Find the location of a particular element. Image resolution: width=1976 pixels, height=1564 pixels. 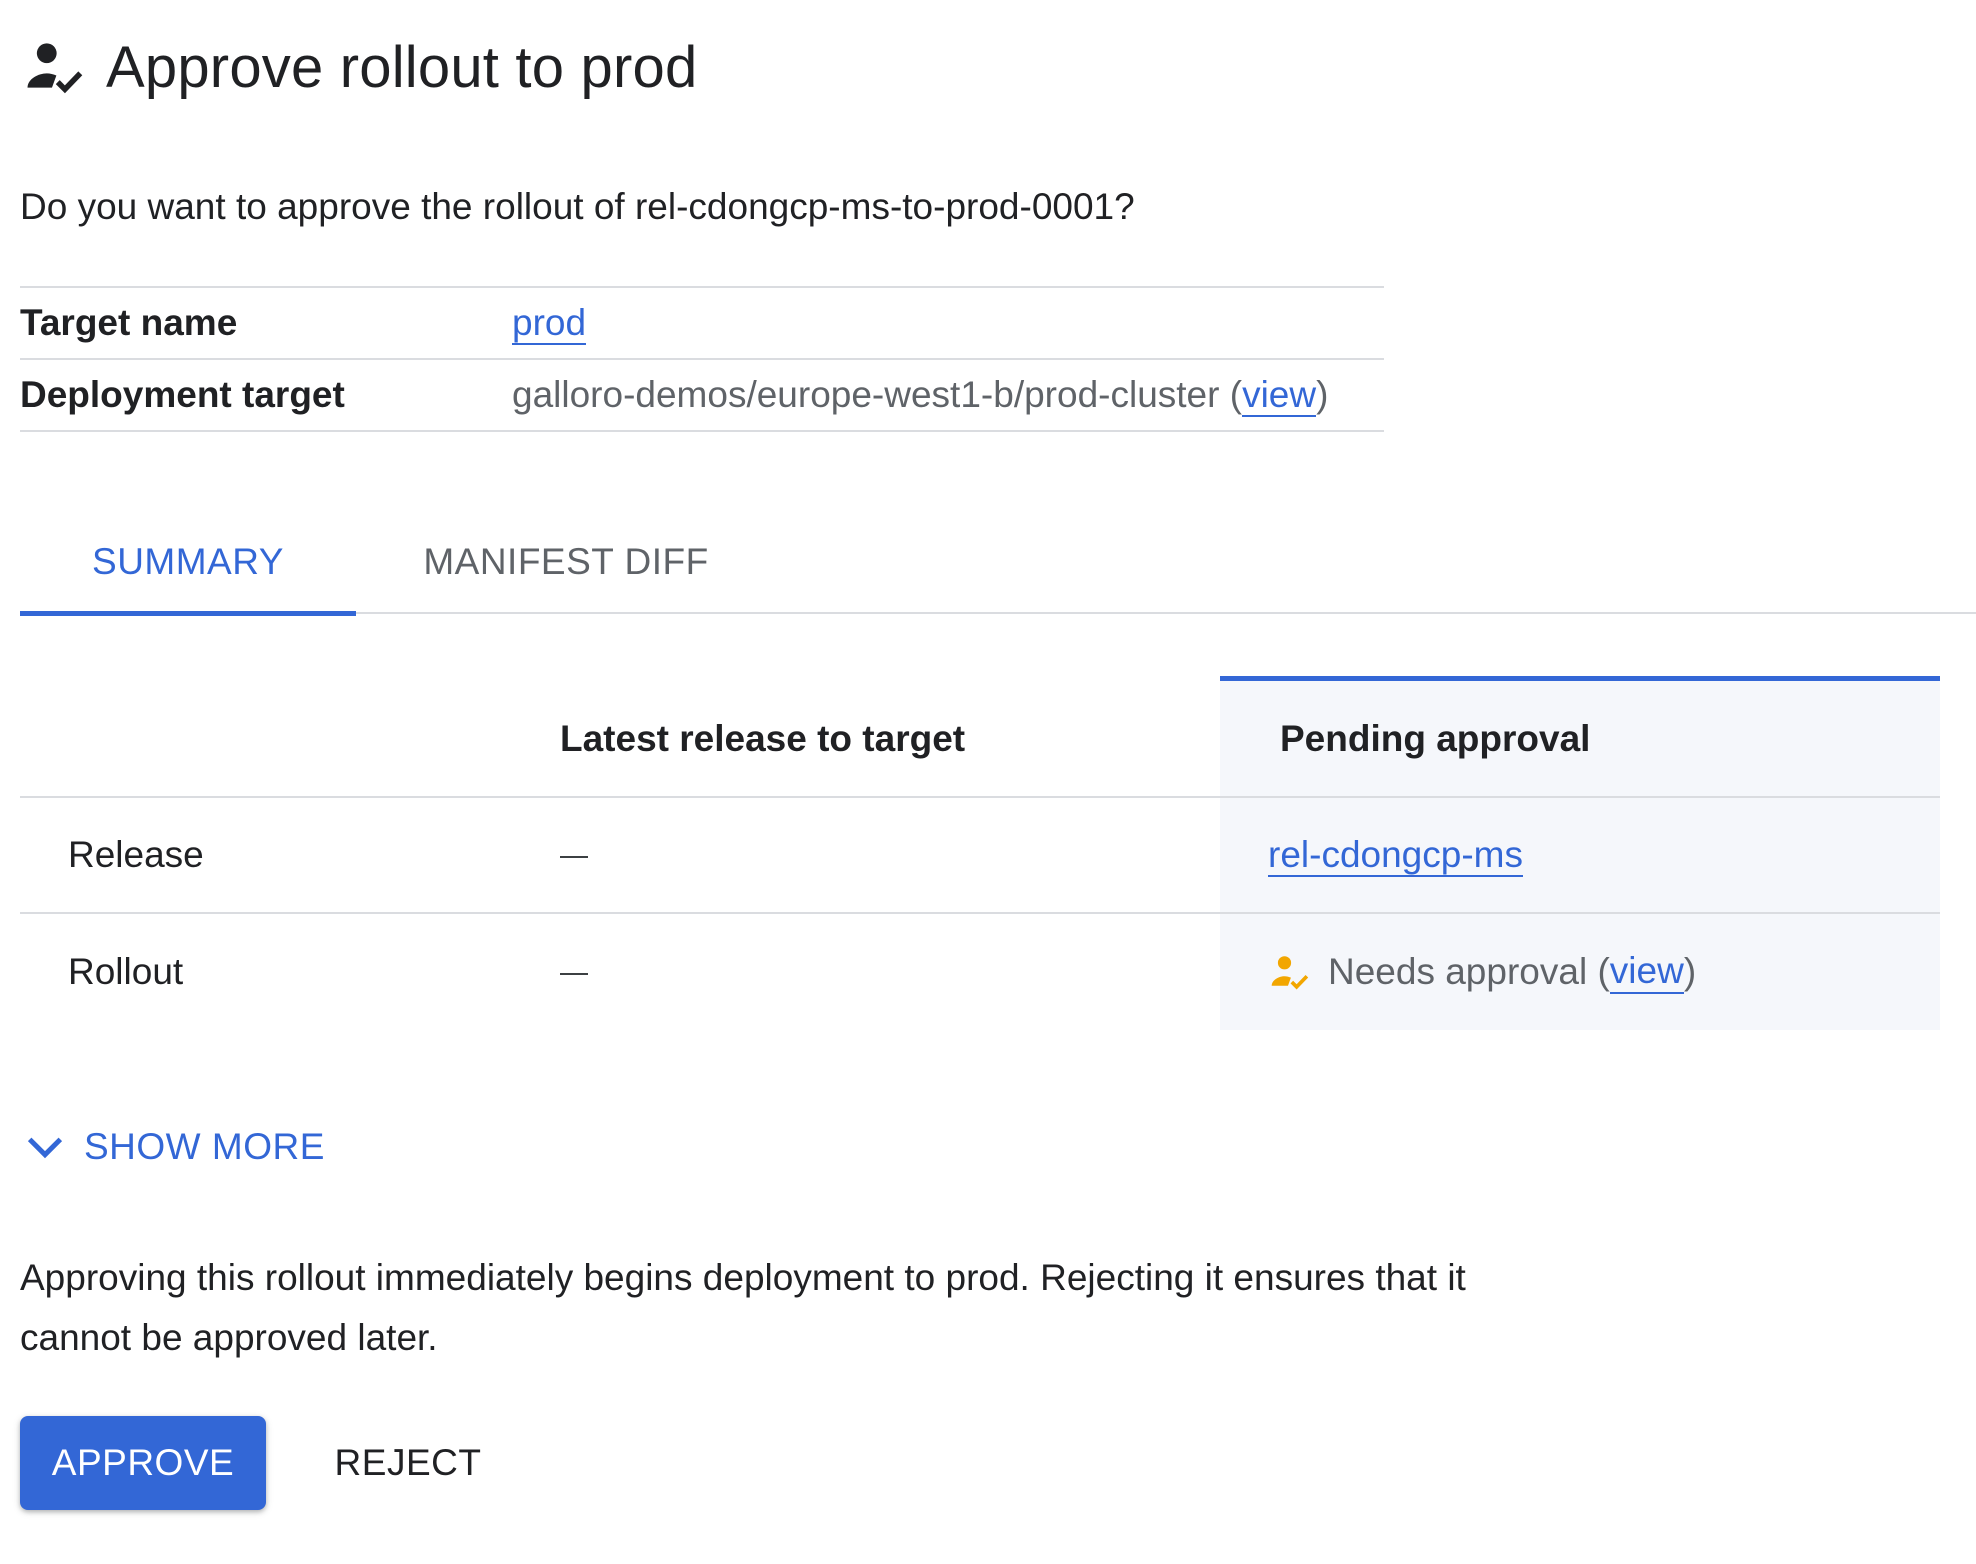

page-title: Approve rollout to prod is located at coordinates (402, 67).